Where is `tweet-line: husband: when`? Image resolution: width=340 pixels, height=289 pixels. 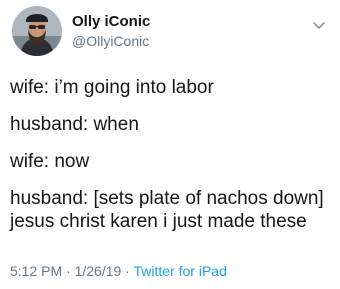
tweet-line: husband: when is located at coordinates (74, 124).